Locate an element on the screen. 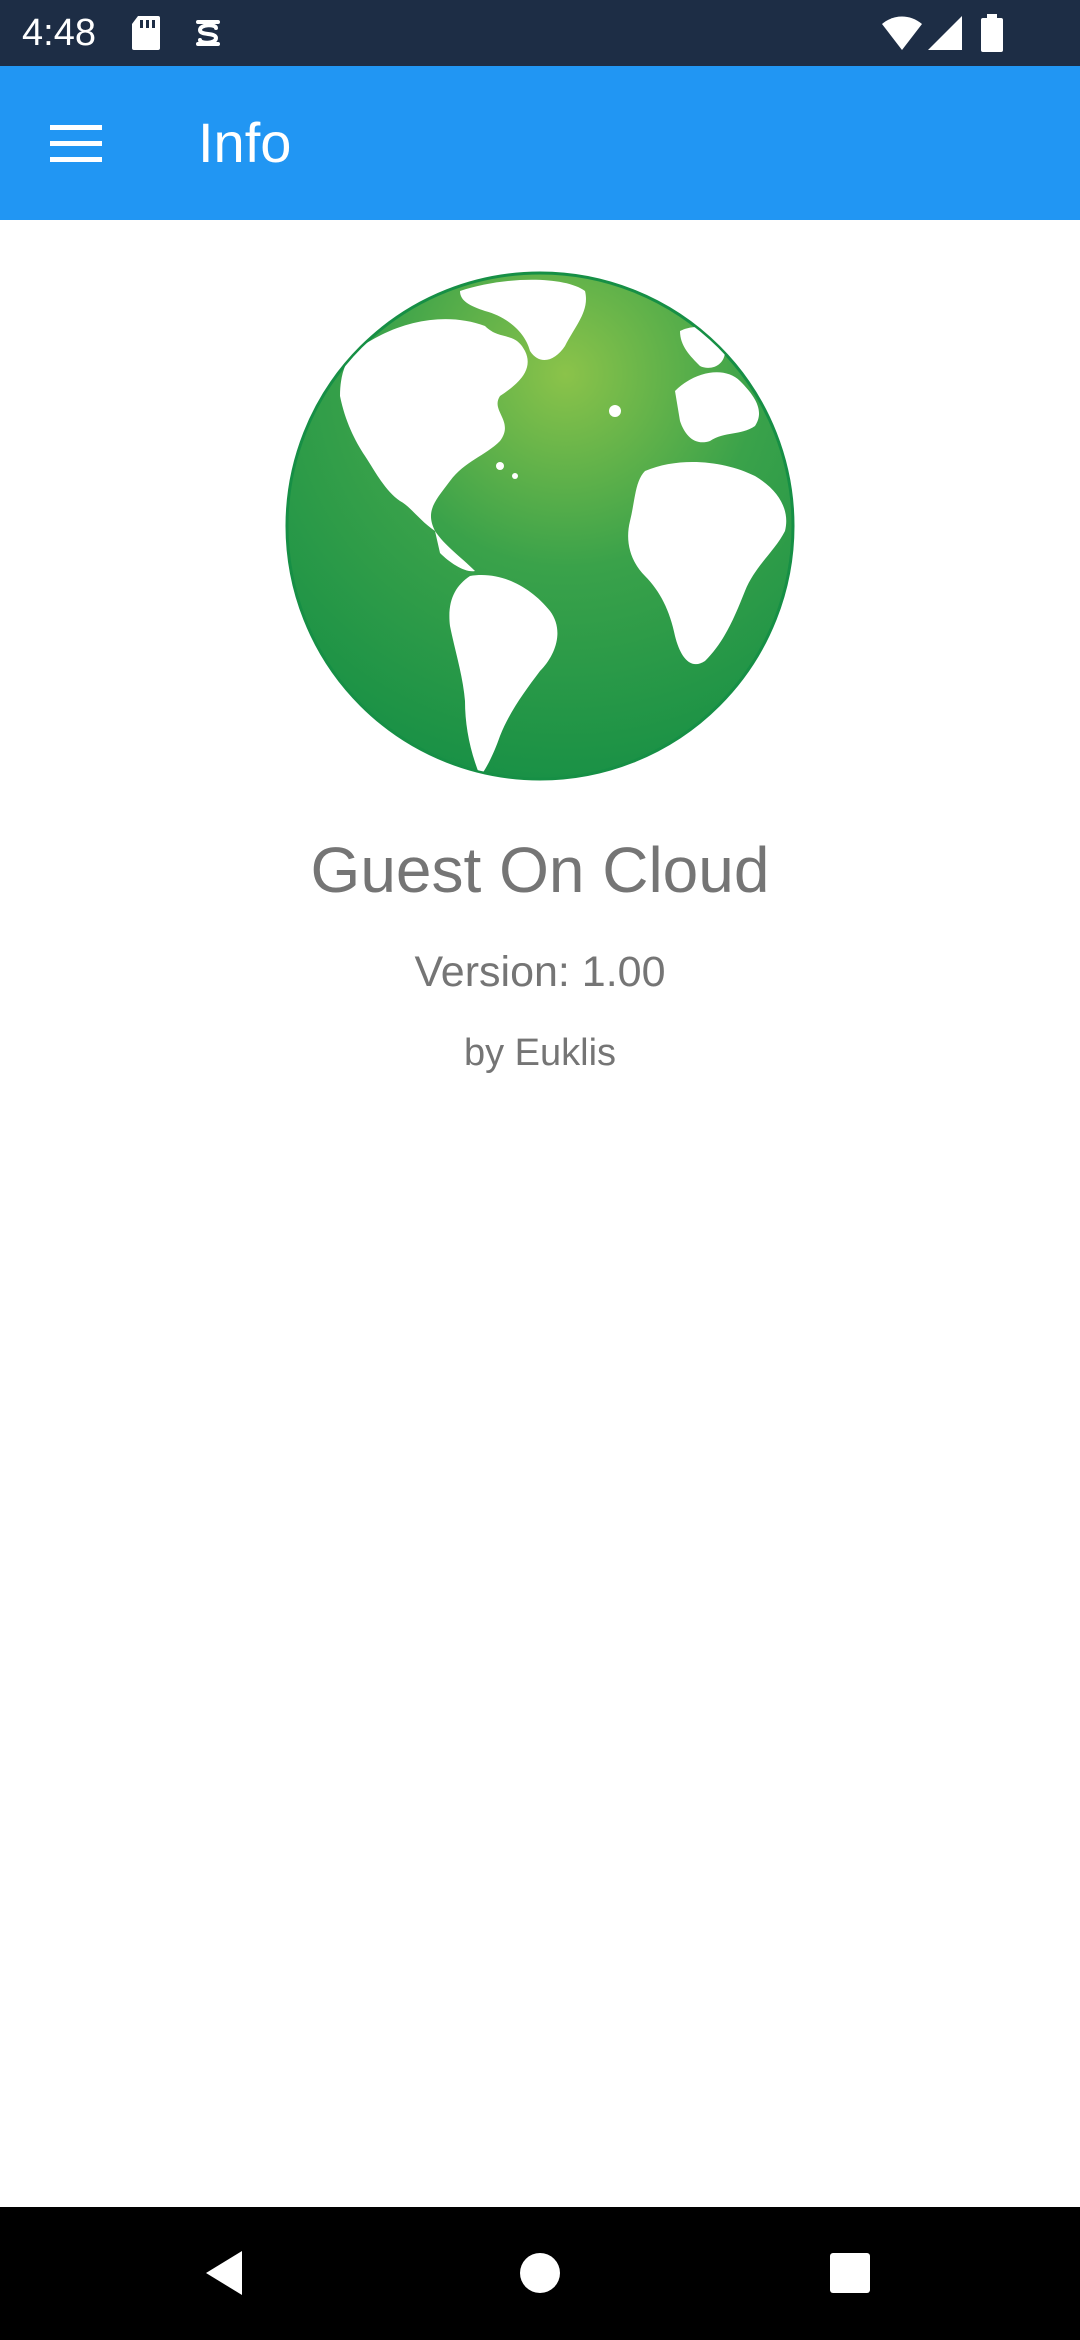  globe-icon is located at coordinates (540, 526).